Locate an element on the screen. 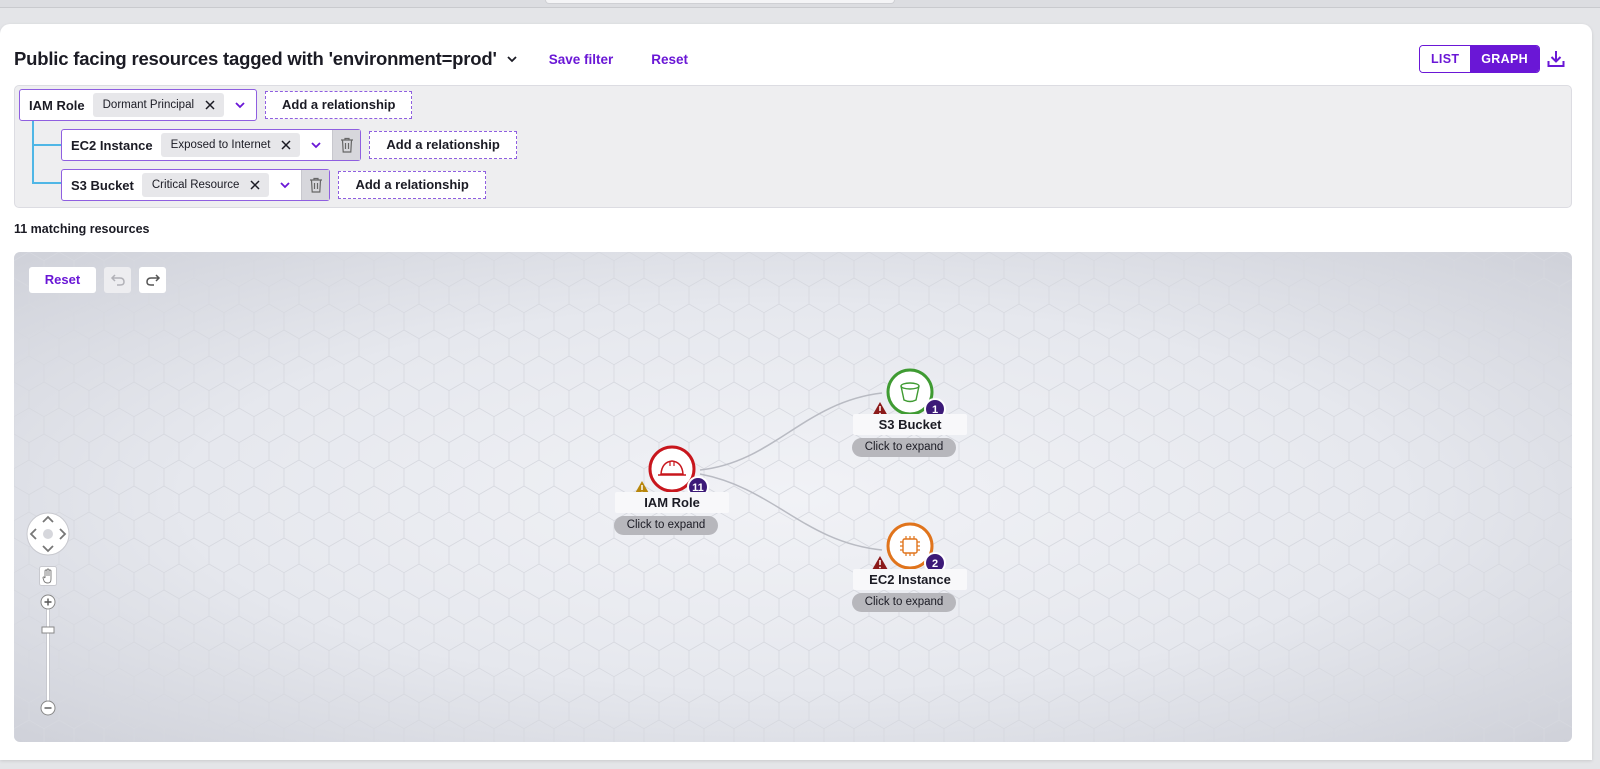 The height and width of the screenshot is (769, 1600). view-toggle: LIST GRAPH is located at coordinates (1479, 59).